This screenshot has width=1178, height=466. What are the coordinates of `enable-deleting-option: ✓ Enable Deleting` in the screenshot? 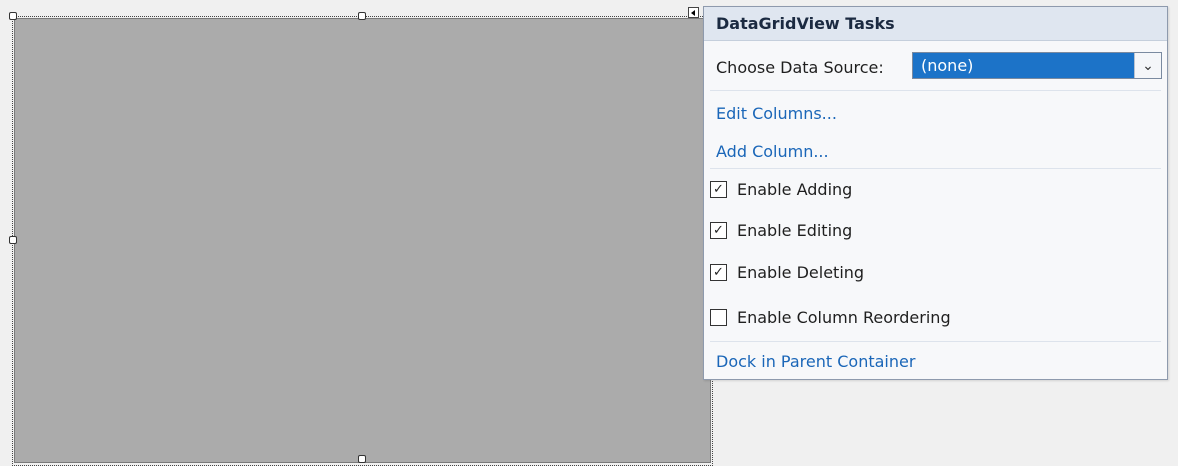 It's located at (935, 272).